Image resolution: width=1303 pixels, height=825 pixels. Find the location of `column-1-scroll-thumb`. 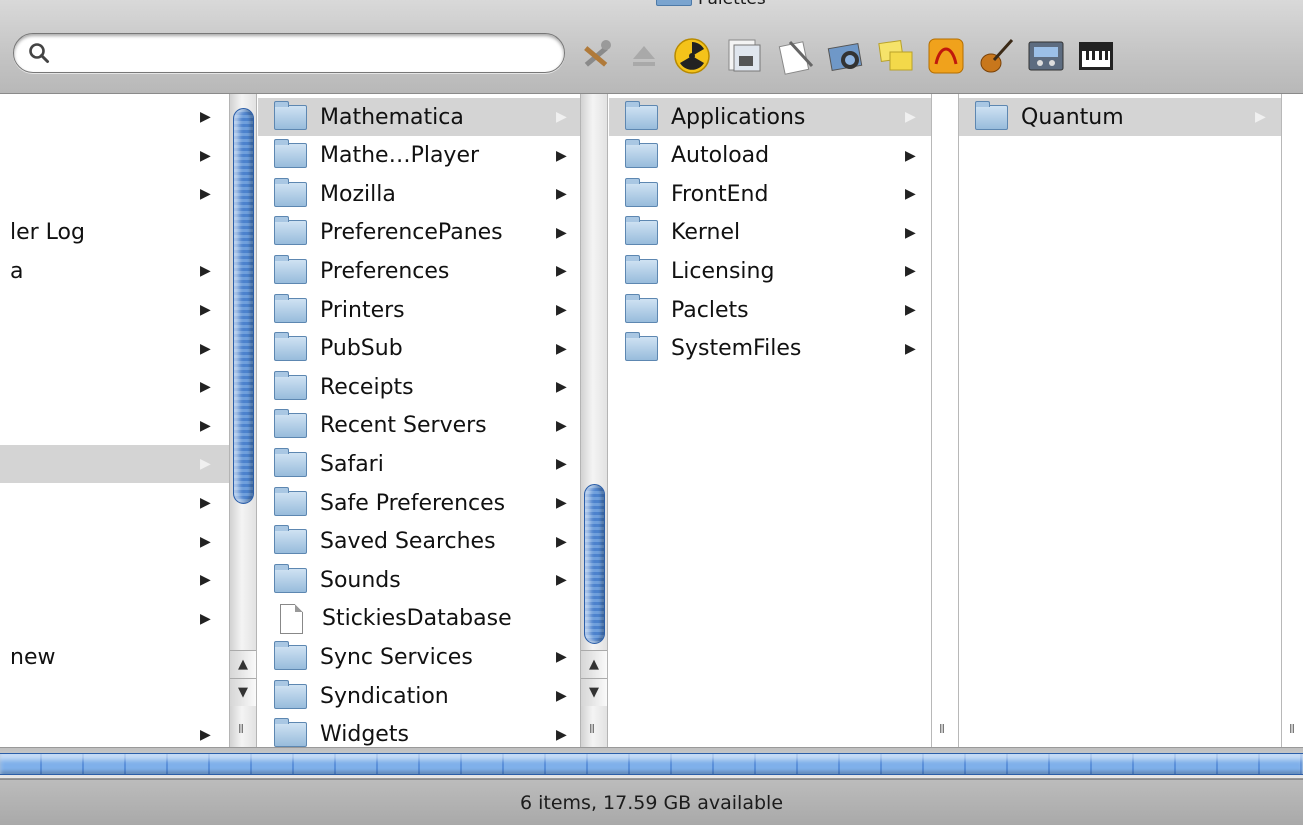

column-1-scroll-thumb is located at coordinates (243, 306).